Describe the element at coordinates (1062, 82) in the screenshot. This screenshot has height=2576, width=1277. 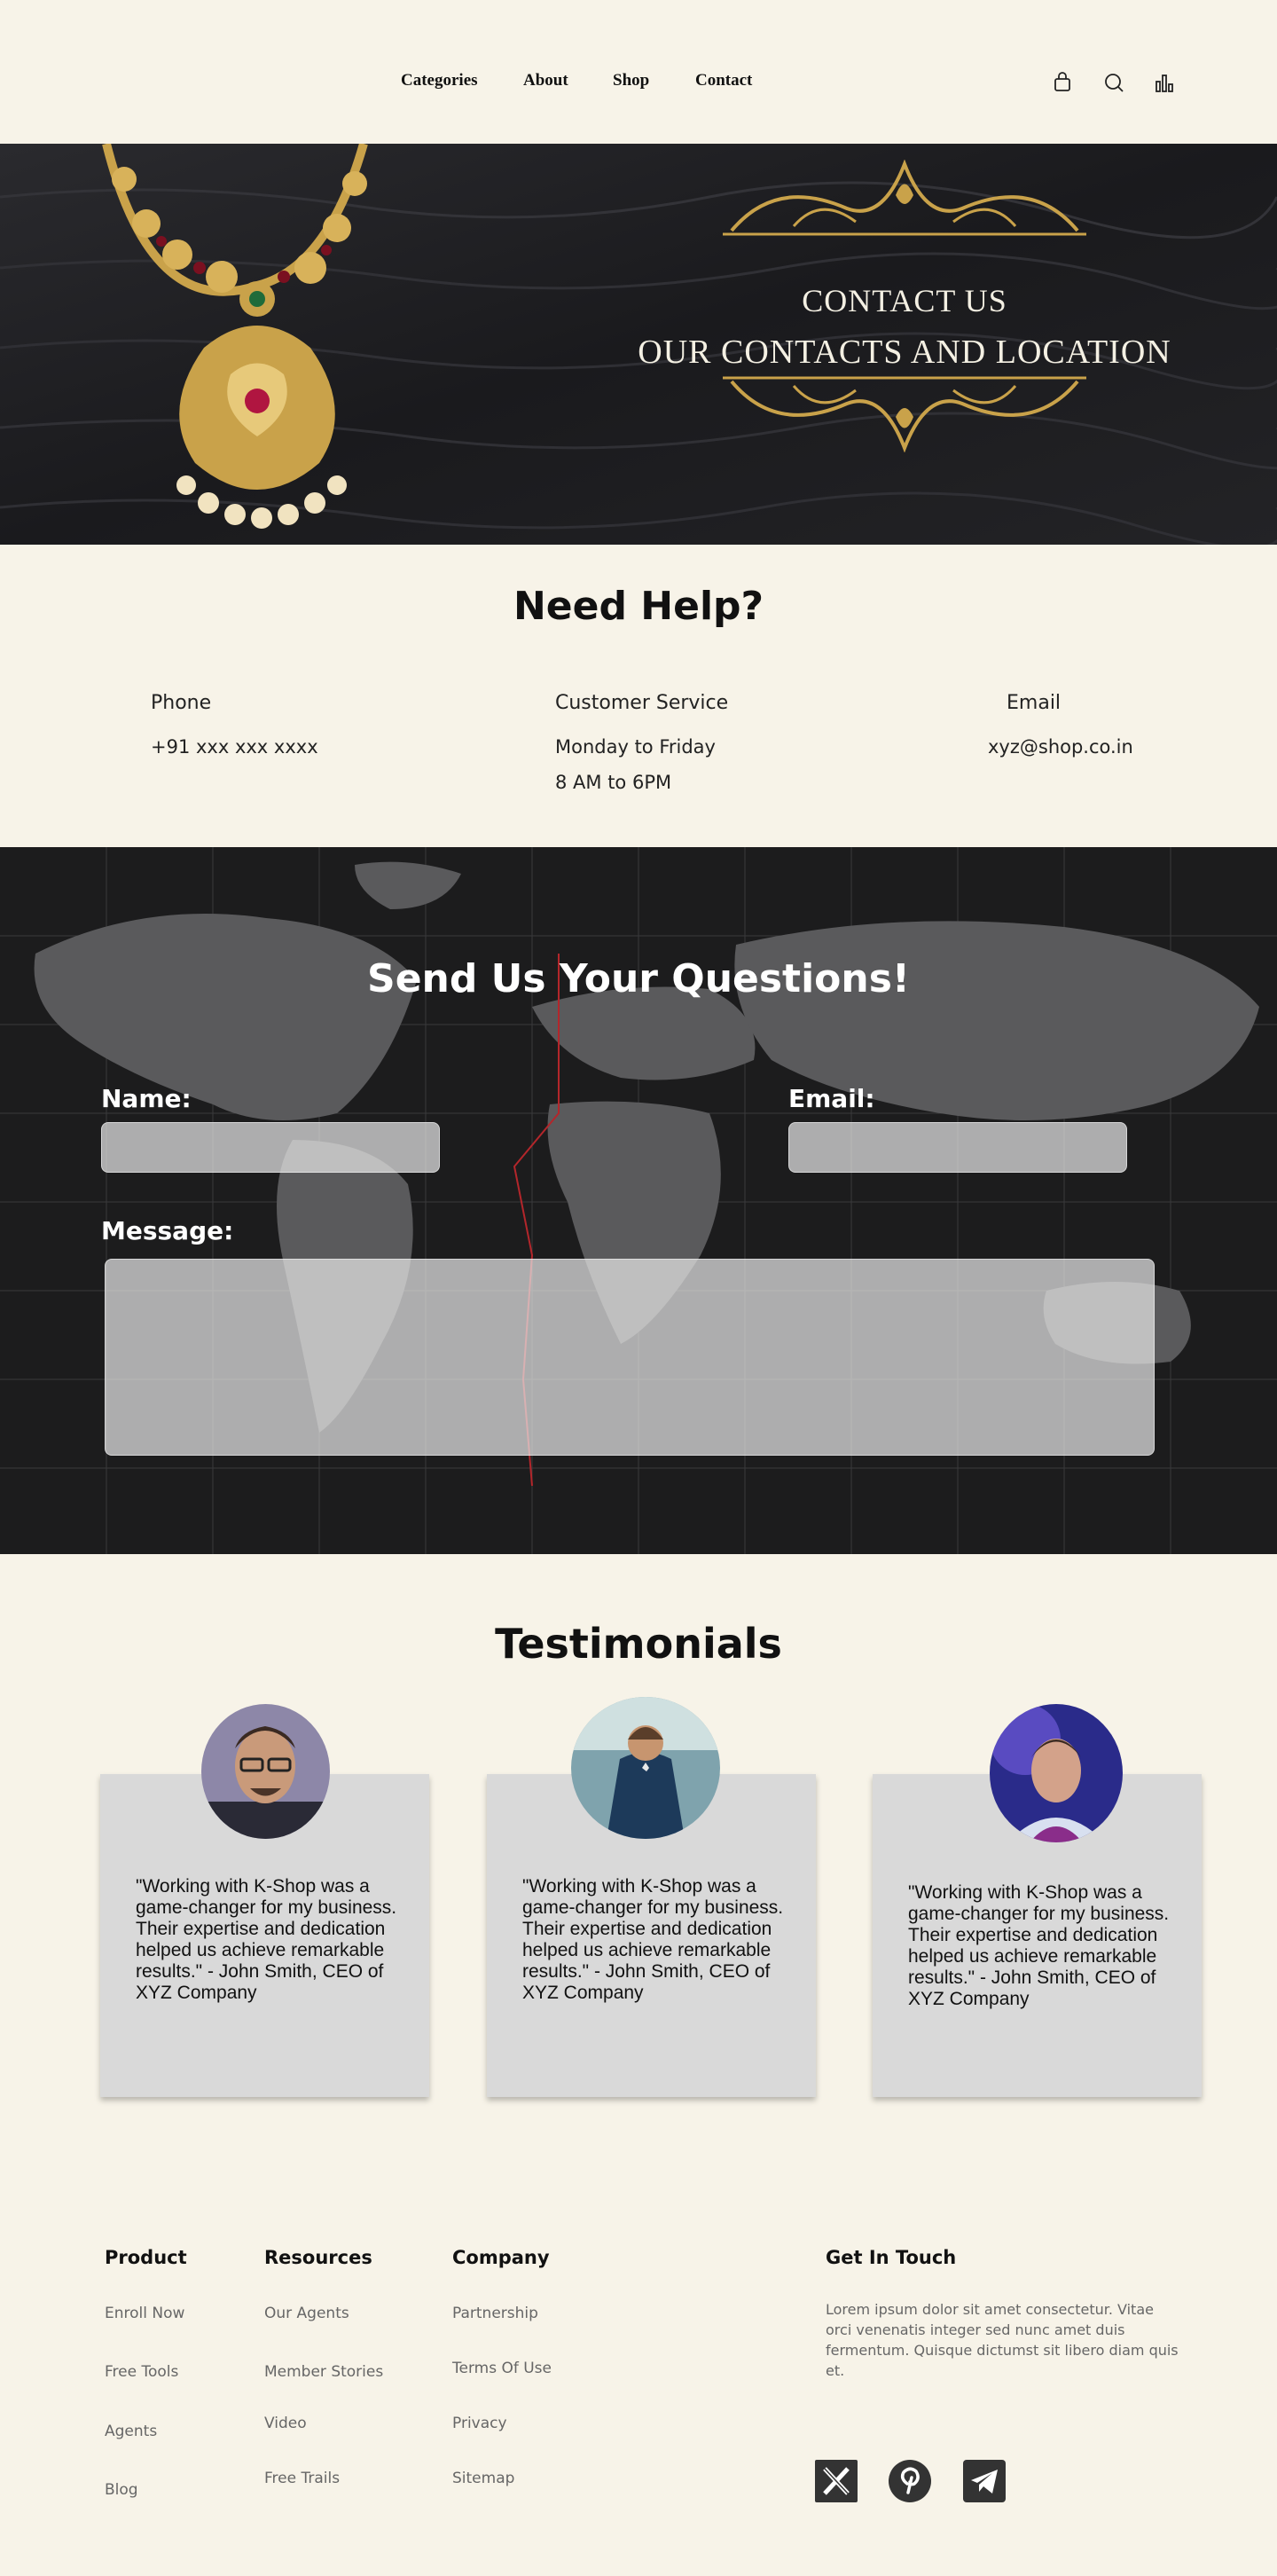
I see `bag-icon` at that location.